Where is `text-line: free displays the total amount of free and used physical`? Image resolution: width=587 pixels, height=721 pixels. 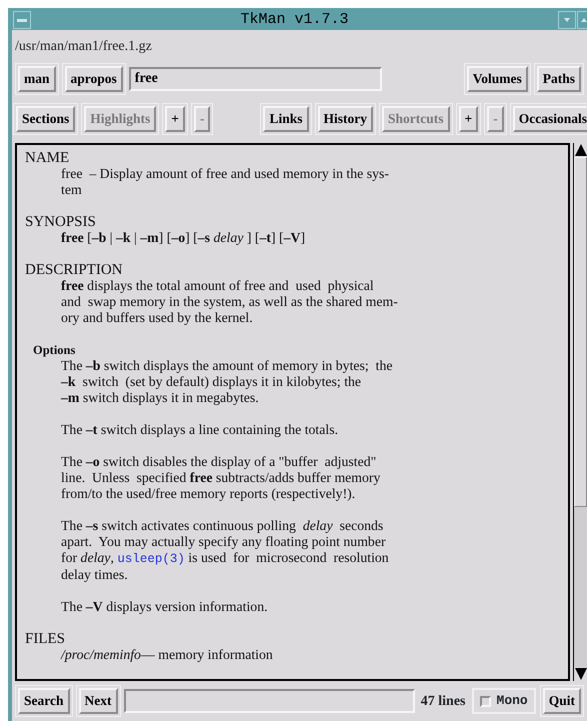
text-line: free displays the total amount of free and used physical is located at coordinates (217, 286).